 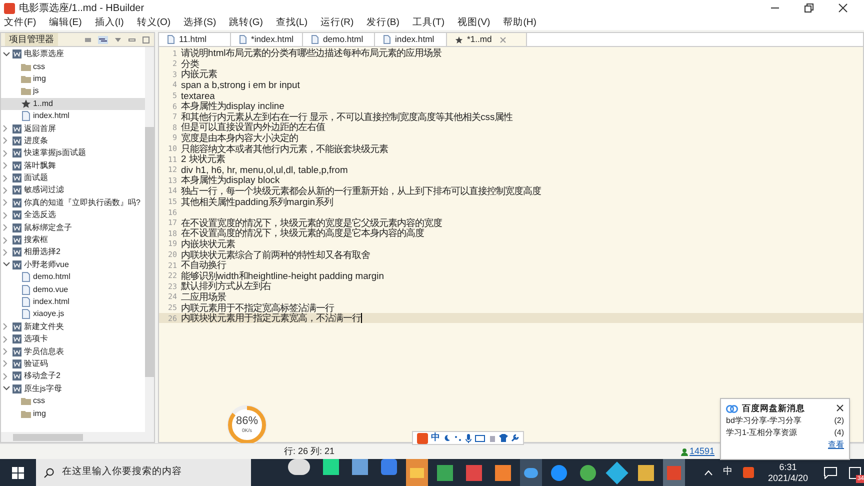 I want to click on code-line: 在不设置宽度的情况下，块级元素的宽度是它父级元素内容的宽度, so click(x=311, y=222).